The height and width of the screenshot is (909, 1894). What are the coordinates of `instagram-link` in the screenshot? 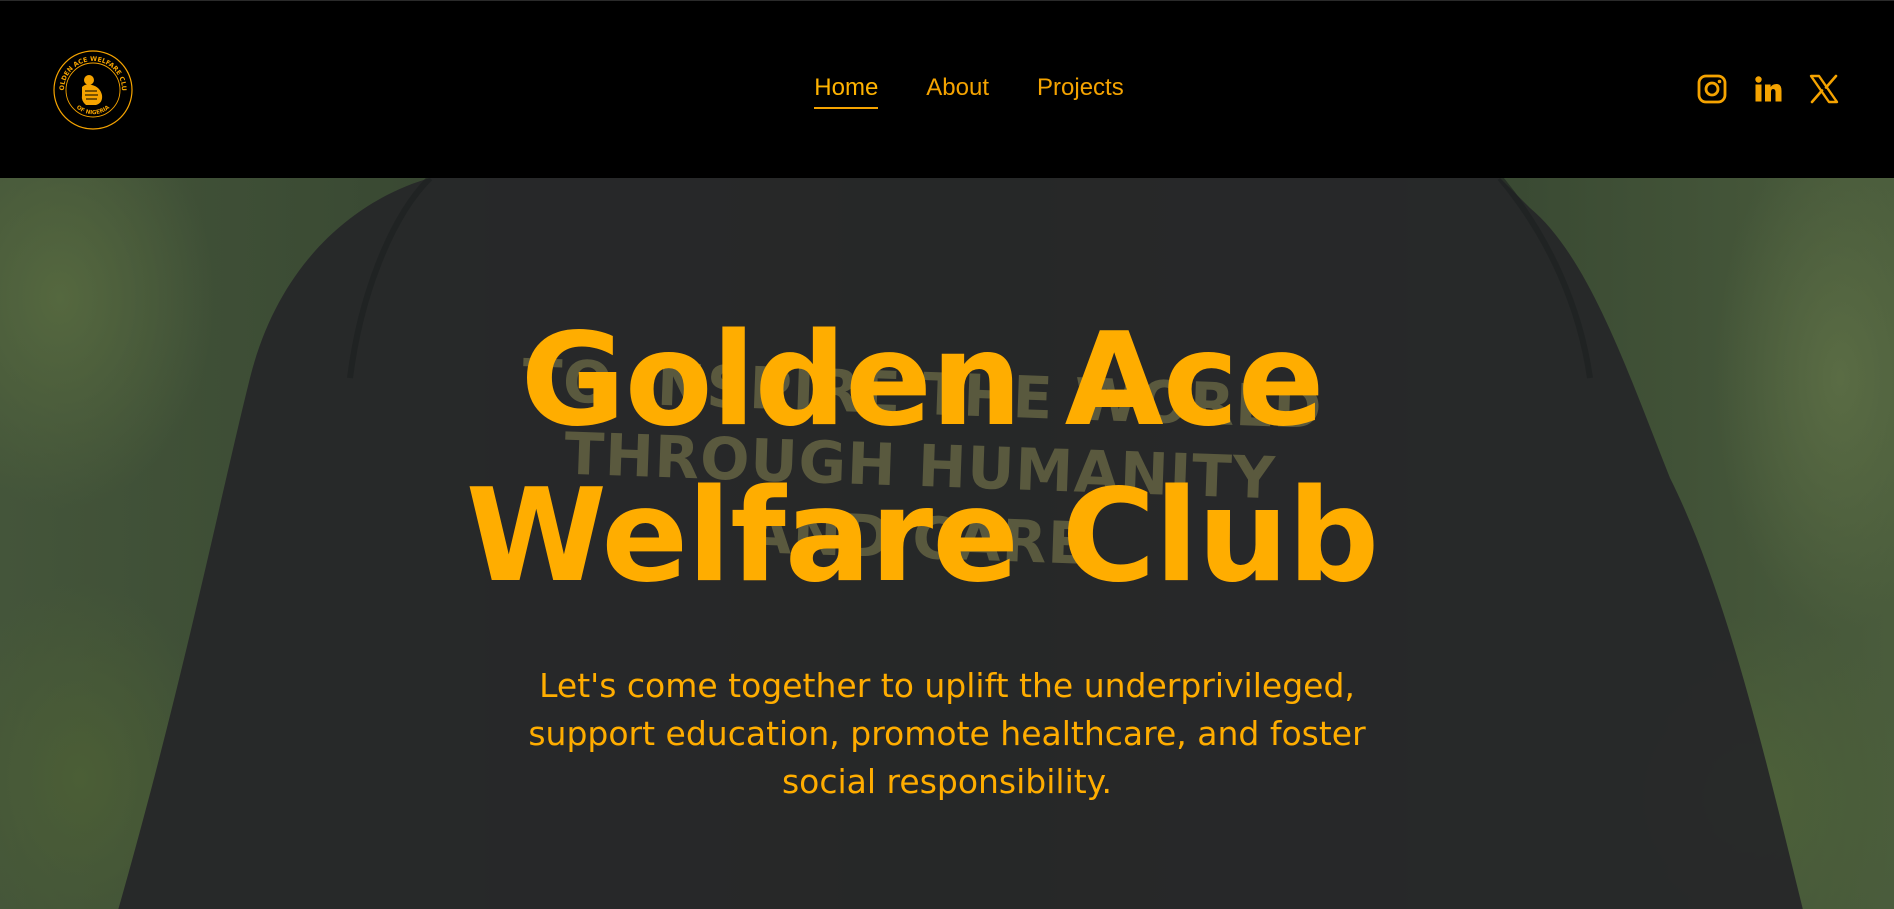 It's located at (1712, 89).